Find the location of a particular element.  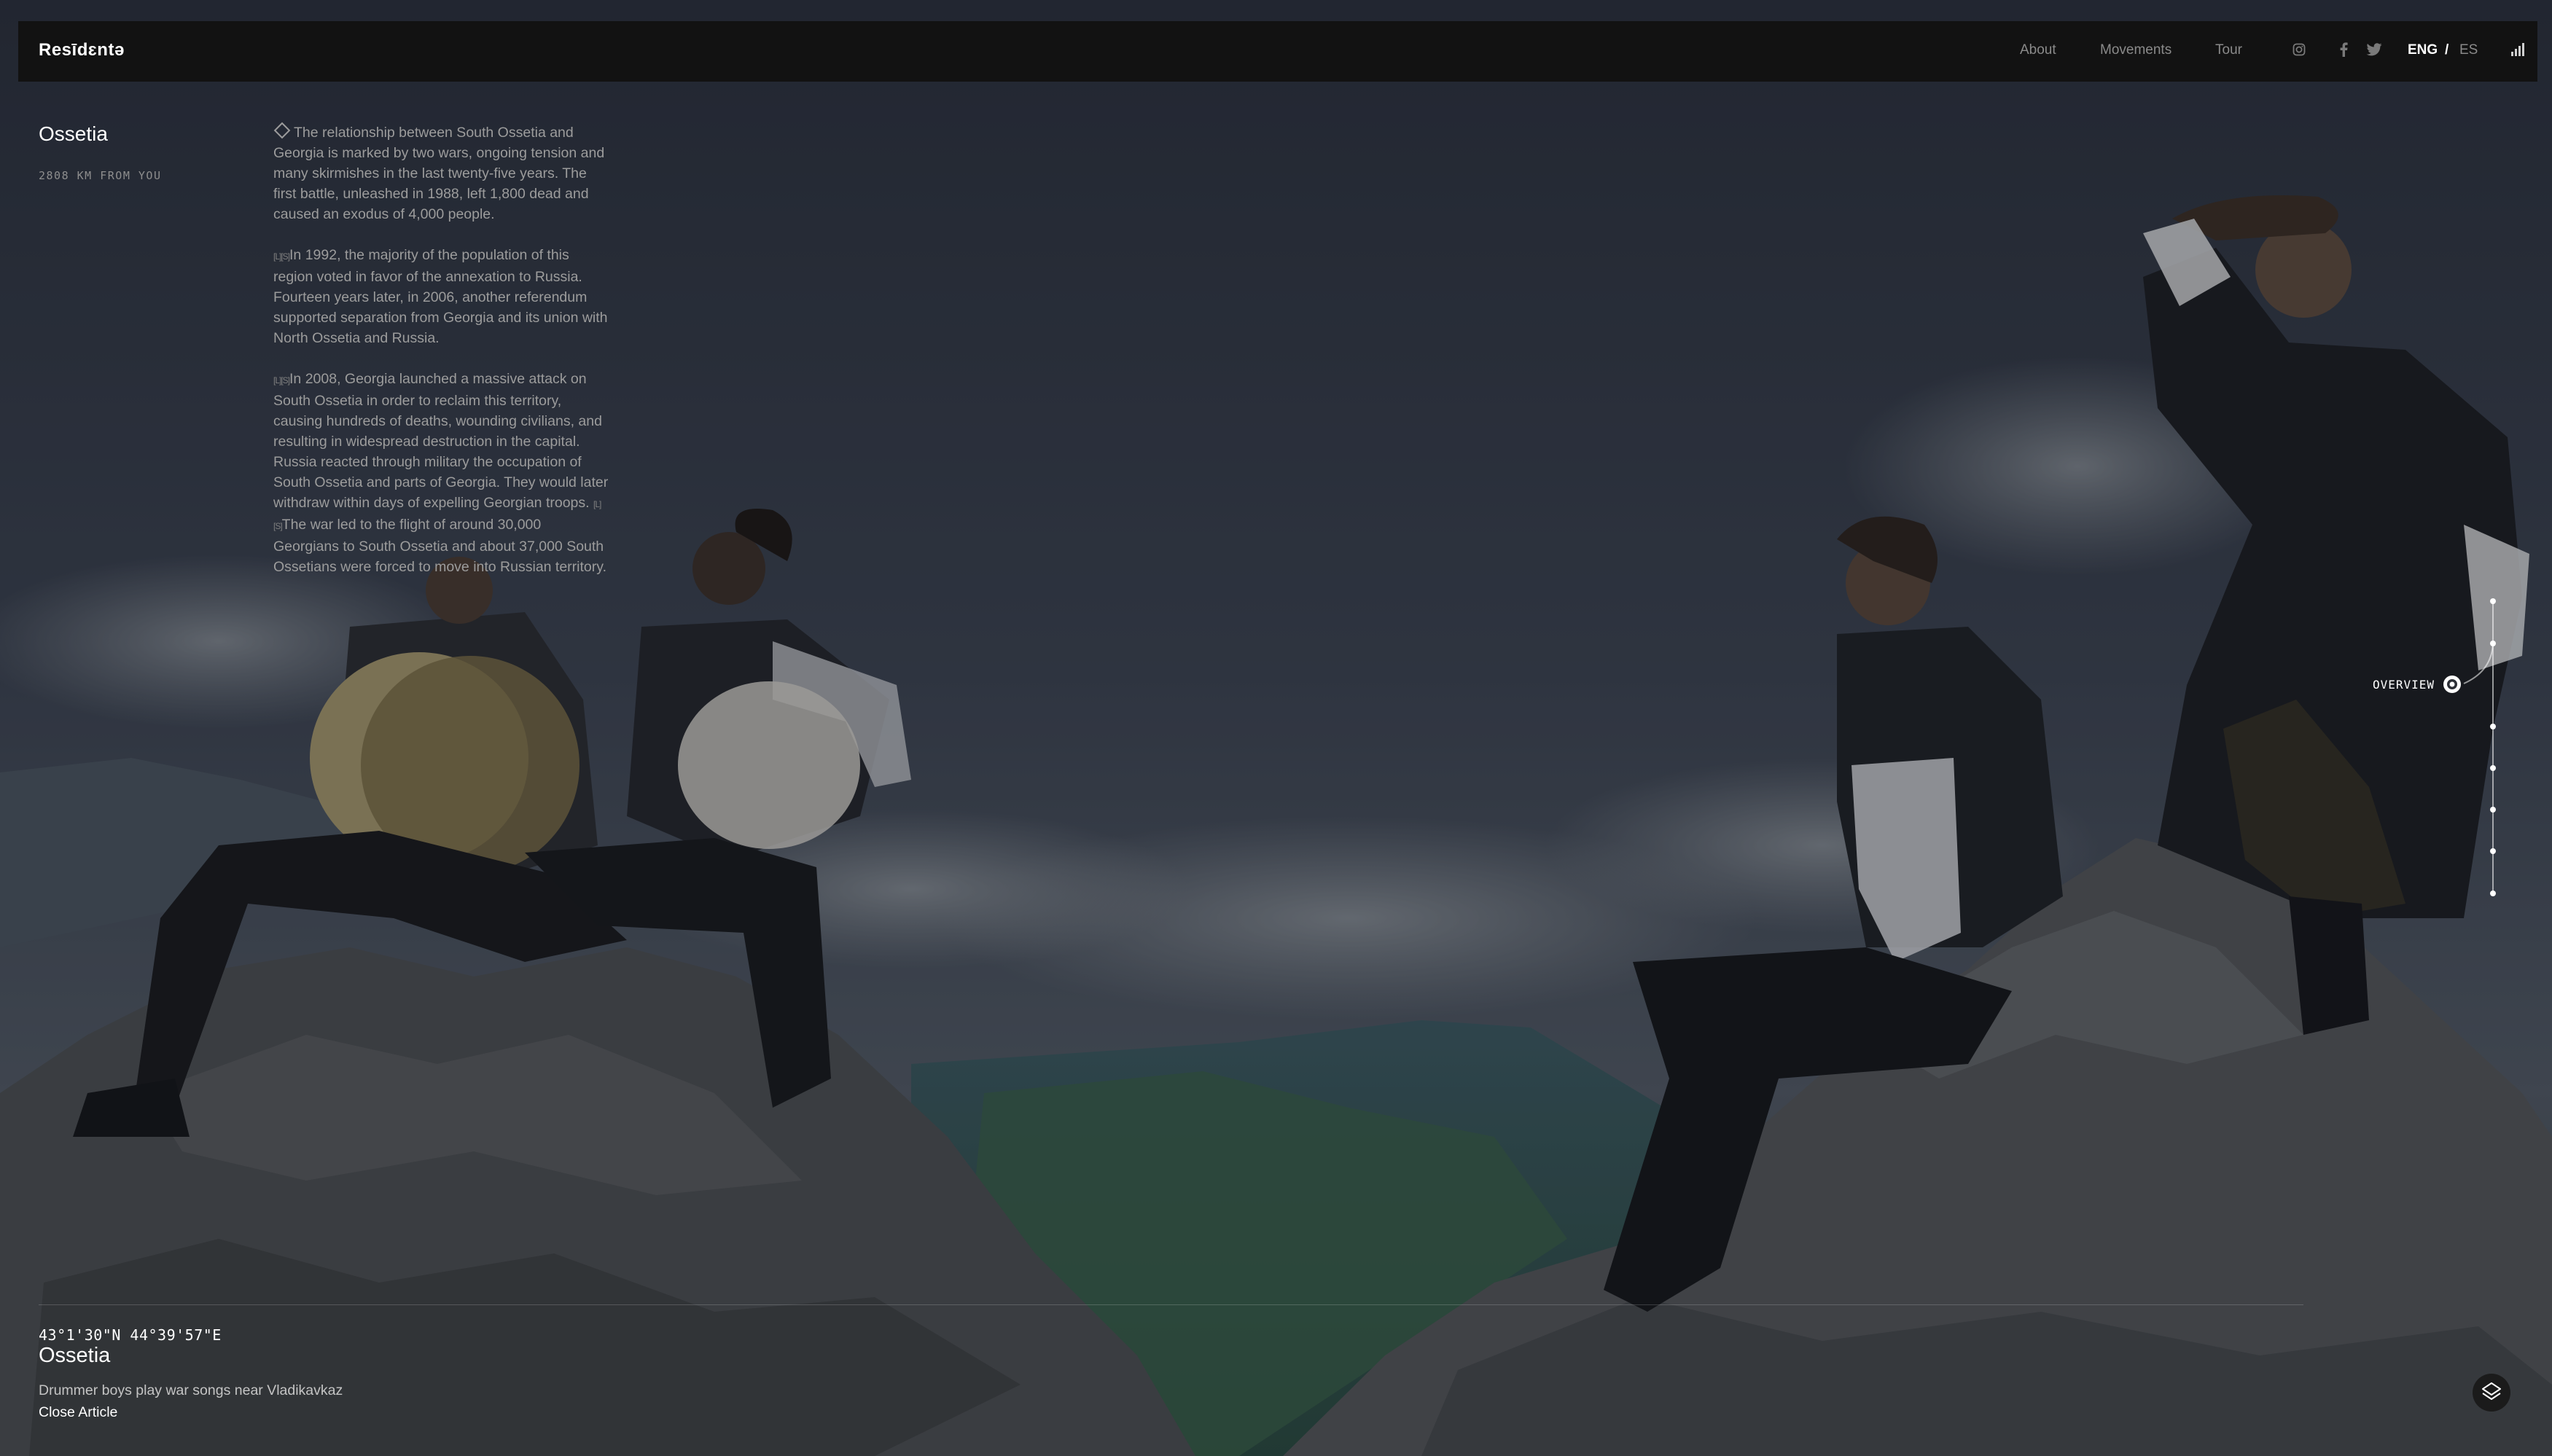

site-logo: Resīdɛntə is located at coordinates (82, 50).